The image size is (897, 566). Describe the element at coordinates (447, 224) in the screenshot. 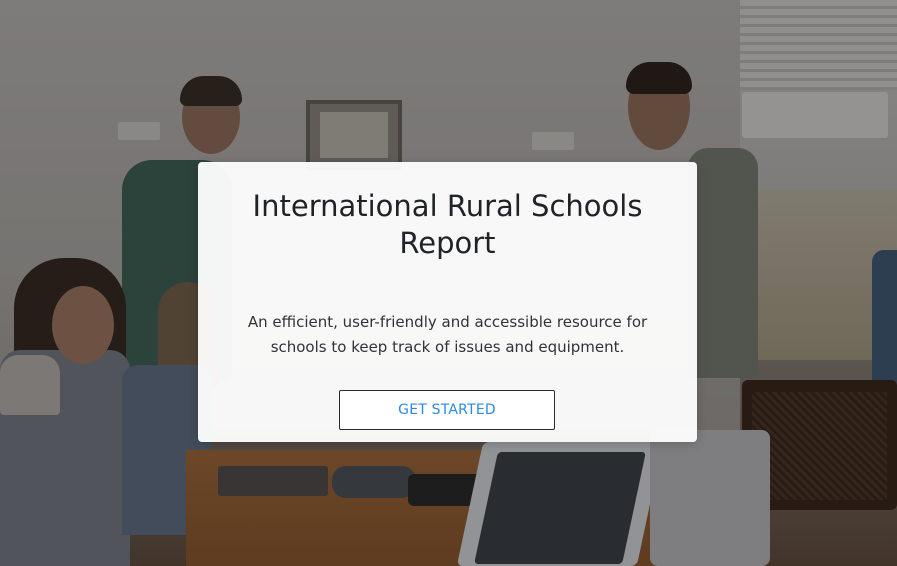

I see `page-title: International Rural Schools Report` at that location.